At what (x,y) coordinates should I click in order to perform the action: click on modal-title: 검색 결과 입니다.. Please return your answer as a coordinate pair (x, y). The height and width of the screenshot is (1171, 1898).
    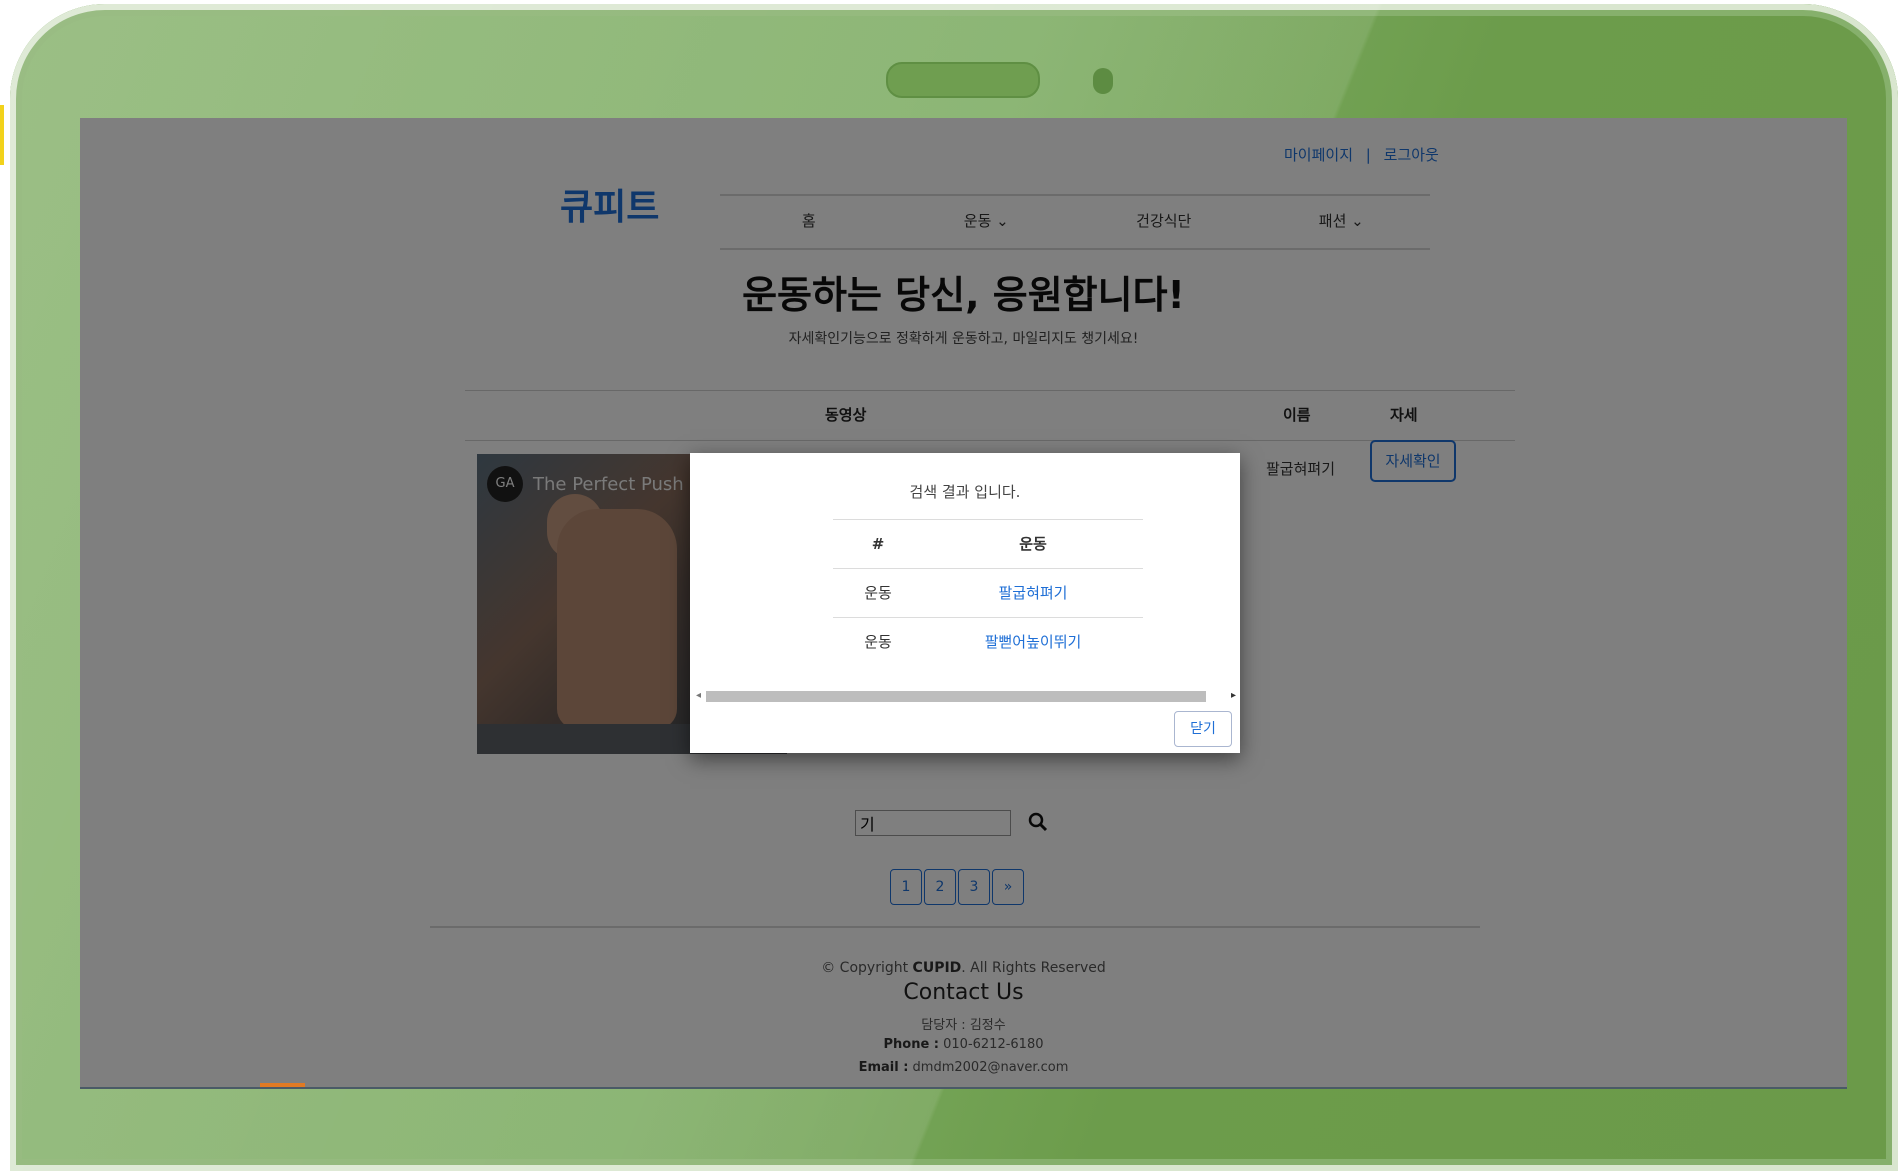
    Looking at the image, I should click on (965, 492).